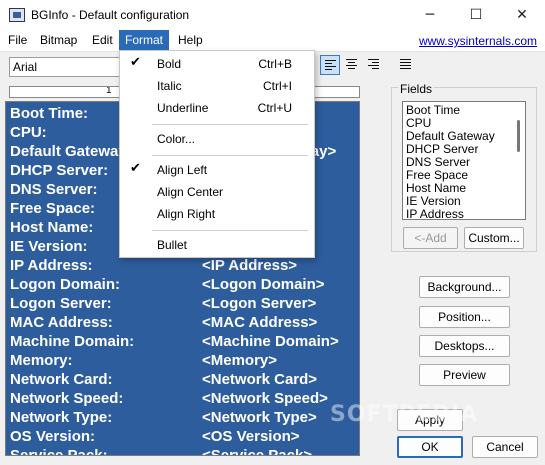  What do you see at coordinates (184, 323) in the screenshot?
I see `info-row: MAC Address: <MAC Address>` at bounding box center [184, 323].